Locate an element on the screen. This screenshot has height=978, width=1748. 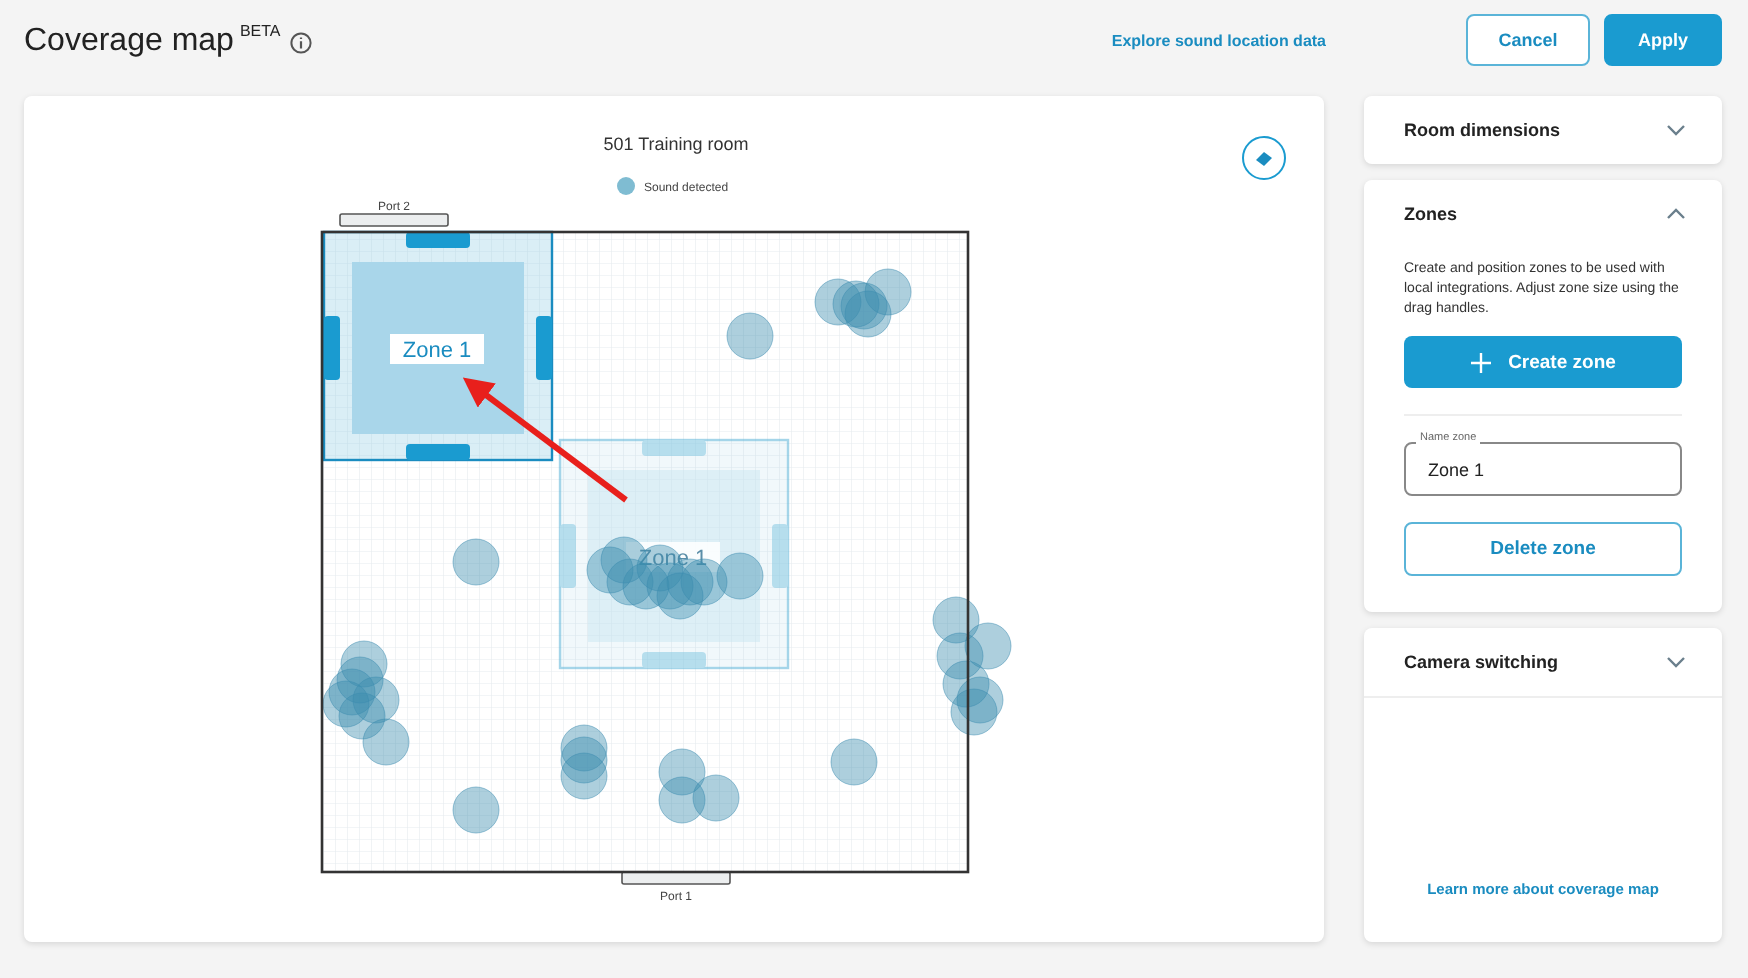
chevron-up-icon is located at coordinates (1676, 214).